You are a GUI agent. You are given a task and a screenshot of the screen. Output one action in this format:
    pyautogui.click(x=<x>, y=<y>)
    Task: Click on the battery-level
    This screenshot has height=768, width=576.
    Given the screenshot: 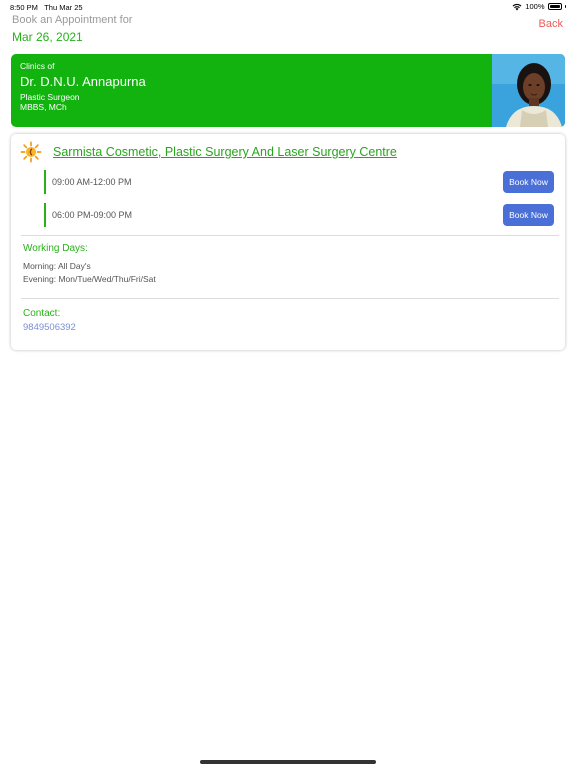 What is the action you would take?
    pyautogui.click(x=554, y=6)
    